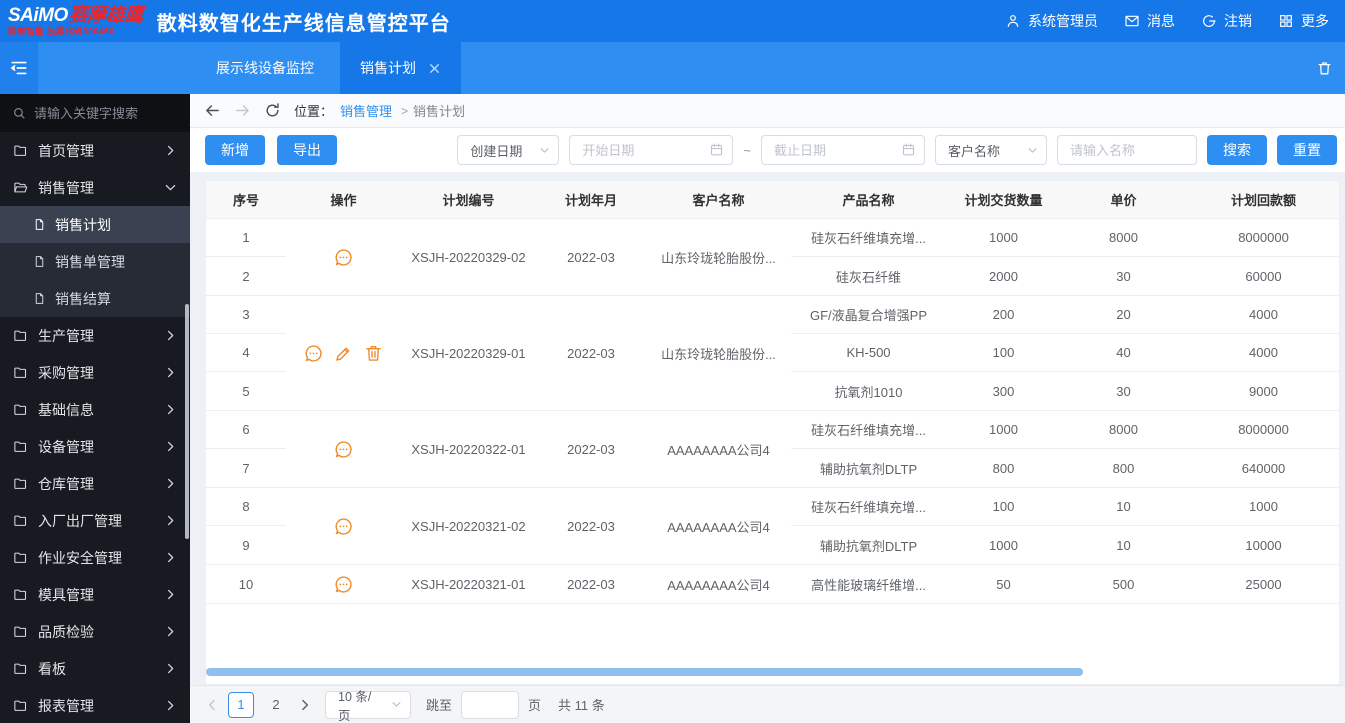  What do you see at coordinates (1226, 21) in the screenshot?
I see `logout-menu: 注销` at bounding box center [1226, 21].